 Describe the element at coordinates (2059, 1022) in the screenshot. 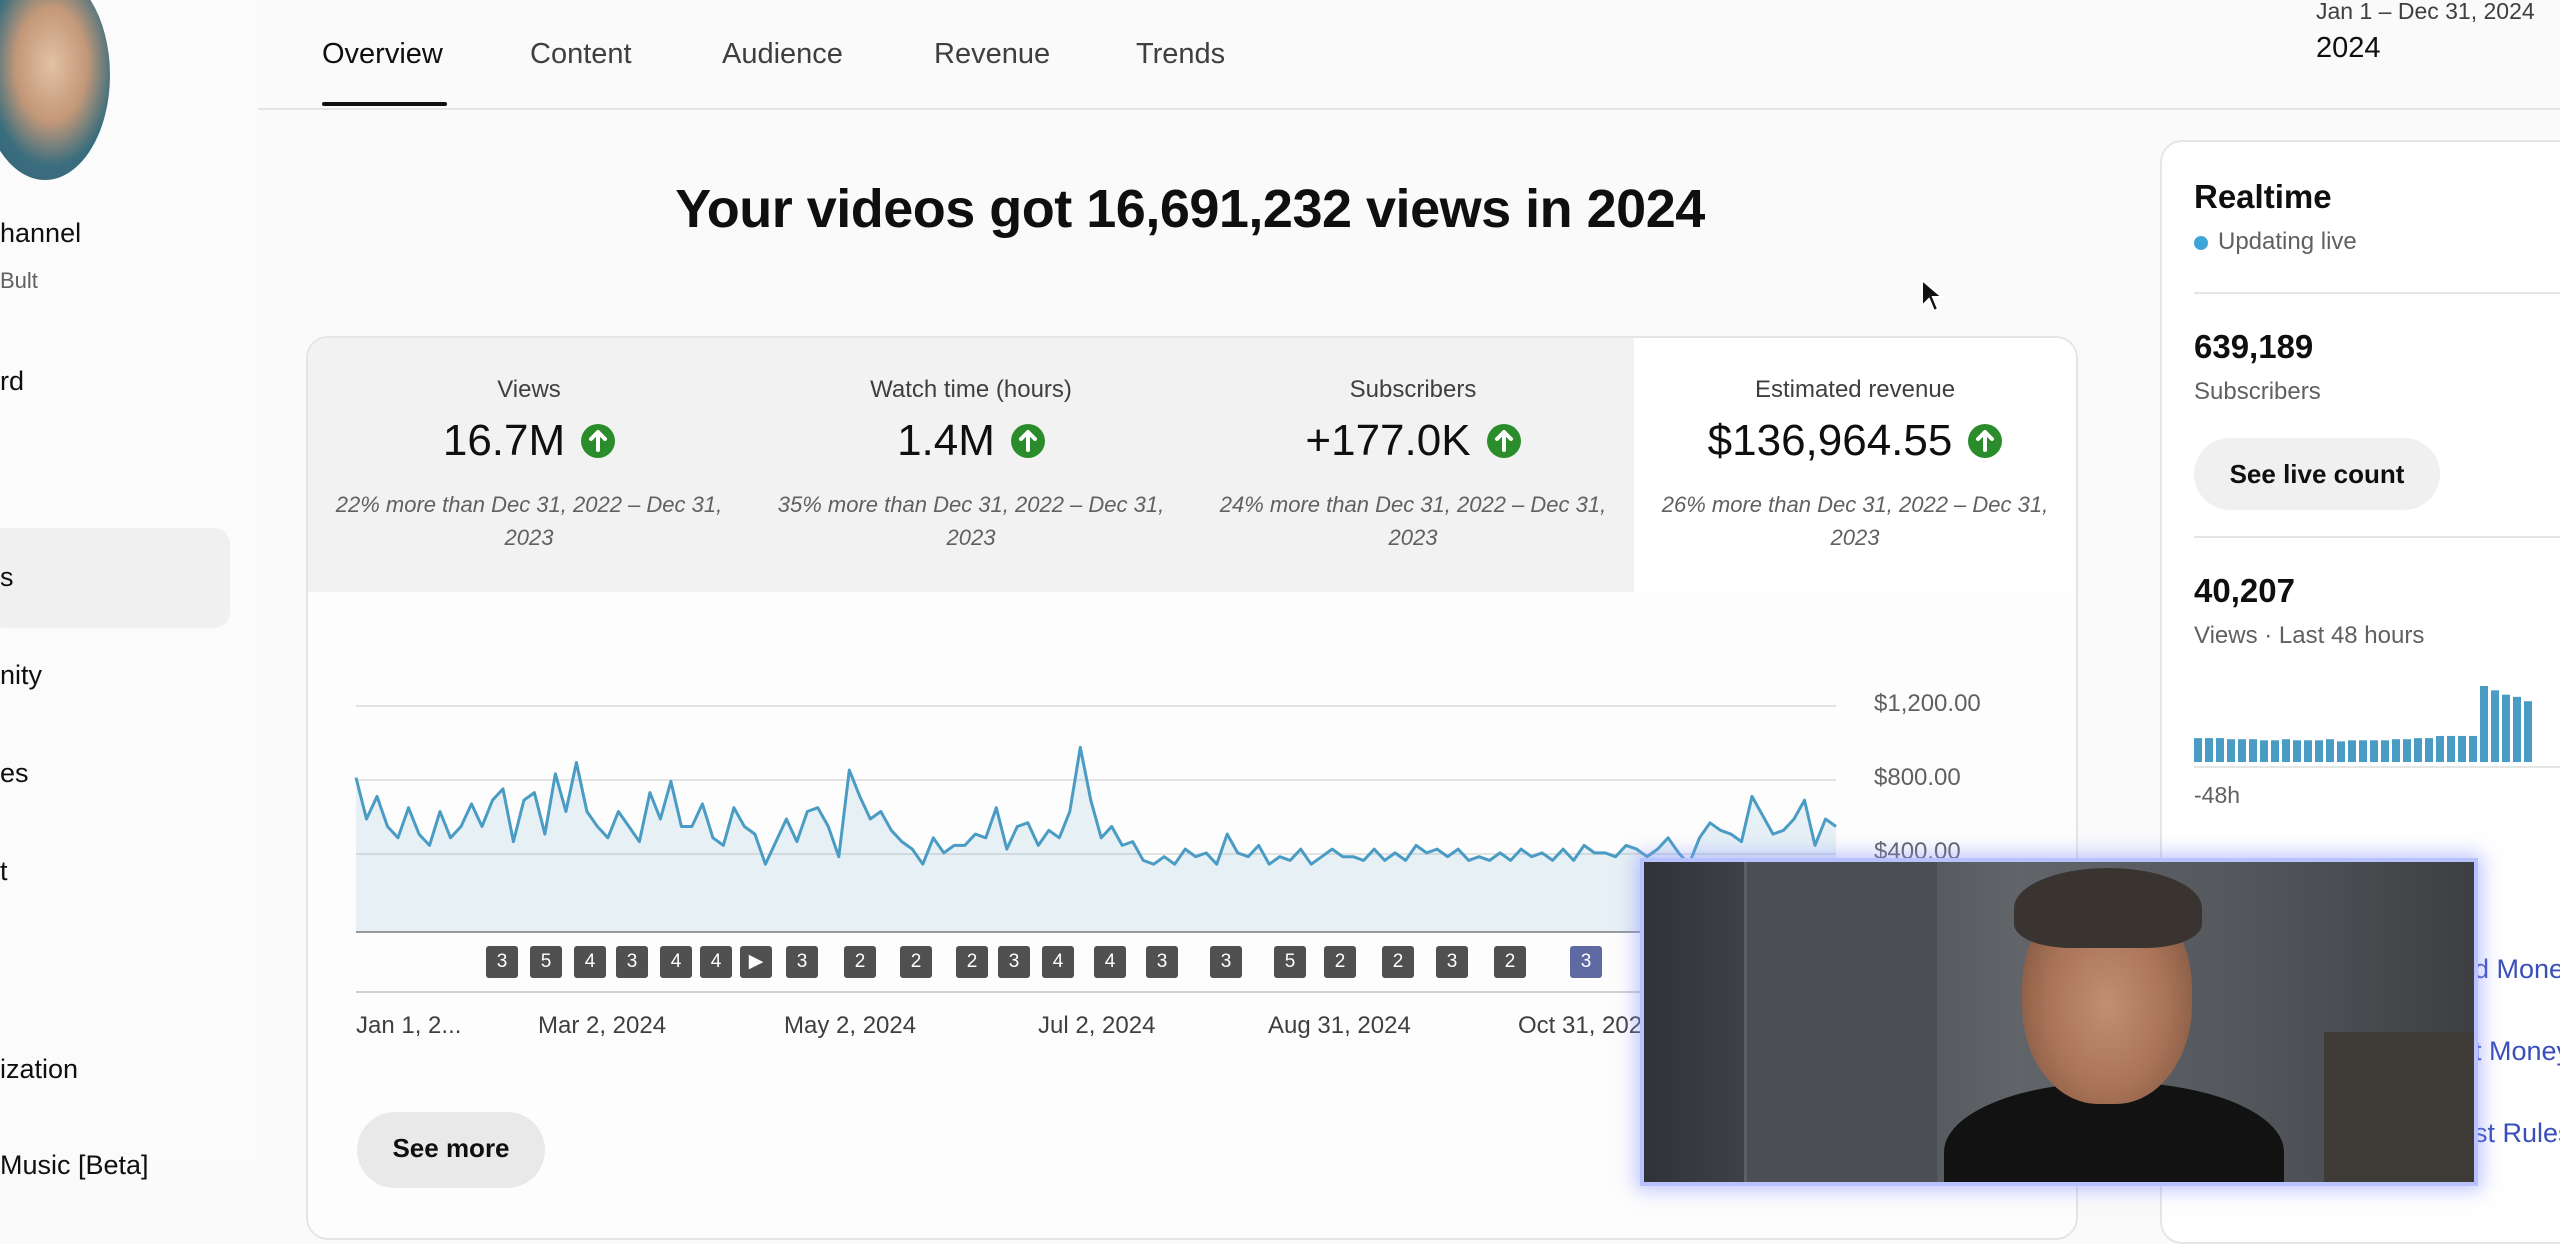

I see `webcam-overlay` at that location.